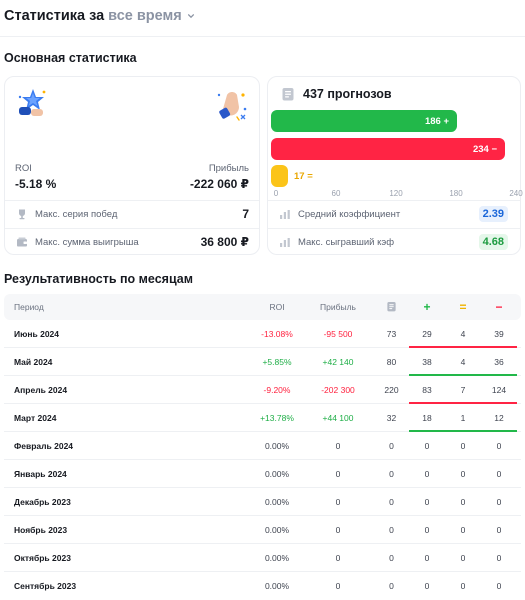 The width and height of the screenshot is (525, 600). Describe the element at coordinates (145, 16) in the screenshot. I see `period-selector: все время` at that location.